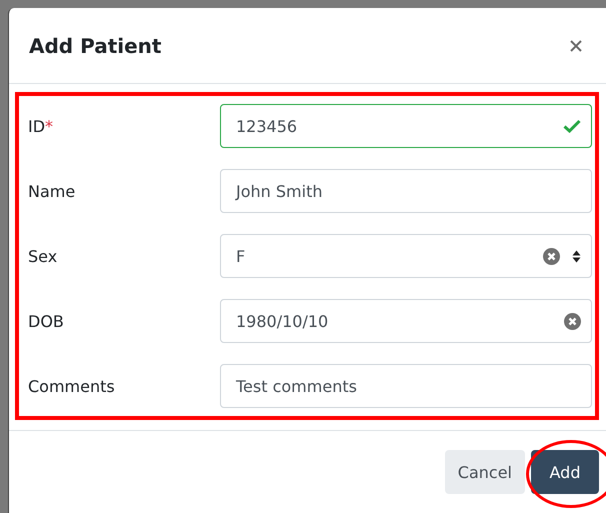 The height and width of the screenshot is (513, 606). I want to click on close-icon, so click(576, 45).